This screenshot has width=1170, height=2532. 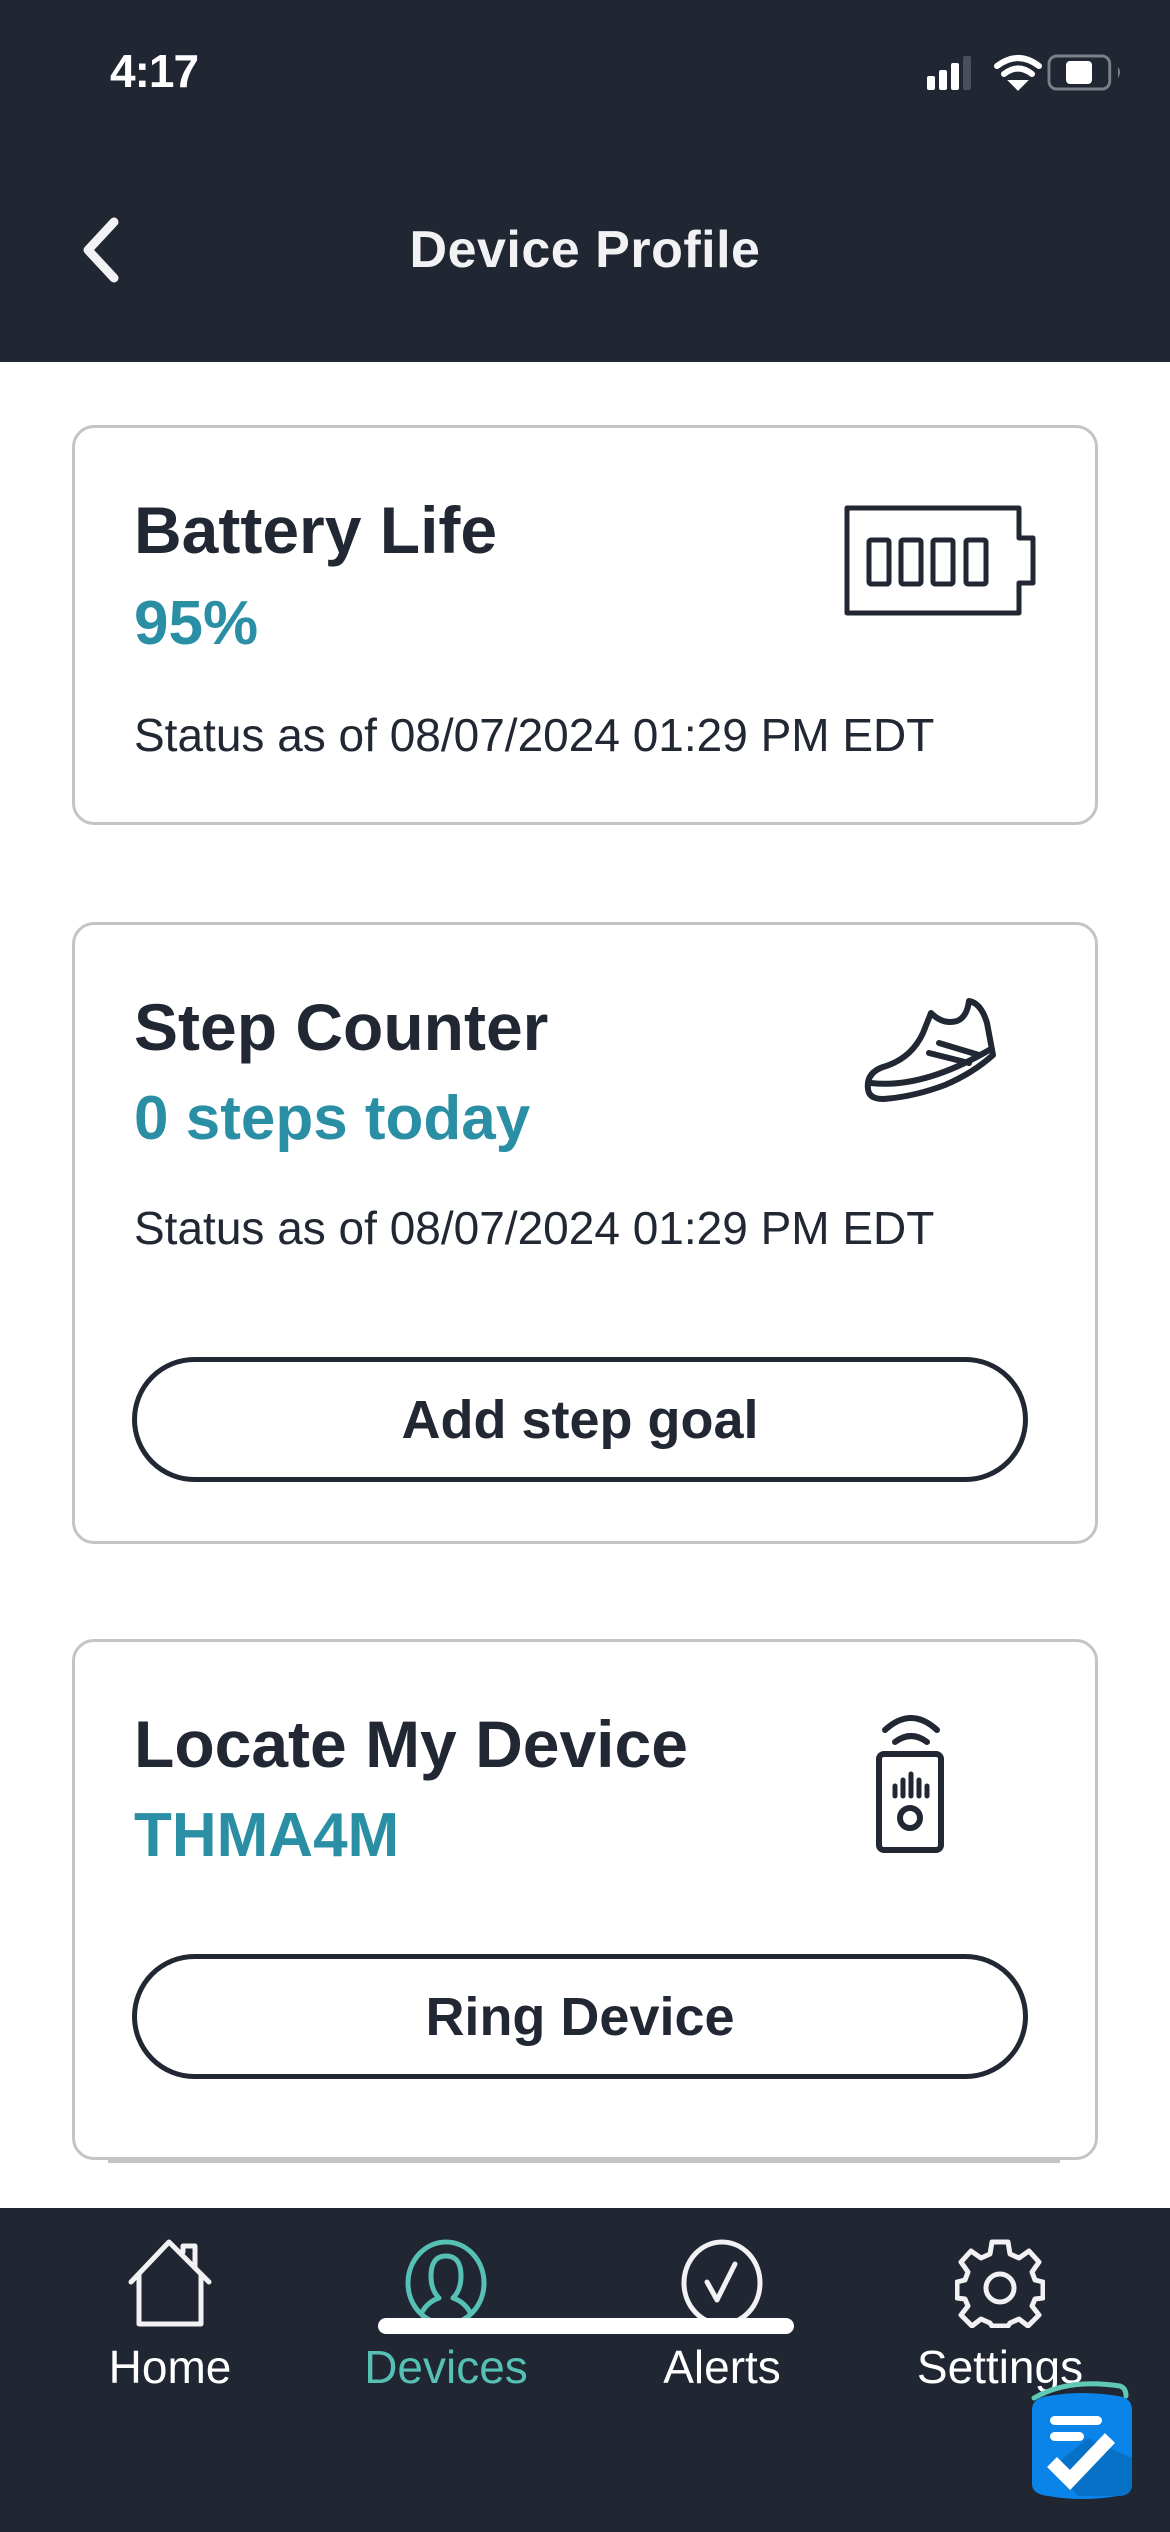 What do you see at coordinates (1000, 2283) in the screenshot?
I see `gear-icon` at bounding box center [1000, 2283].